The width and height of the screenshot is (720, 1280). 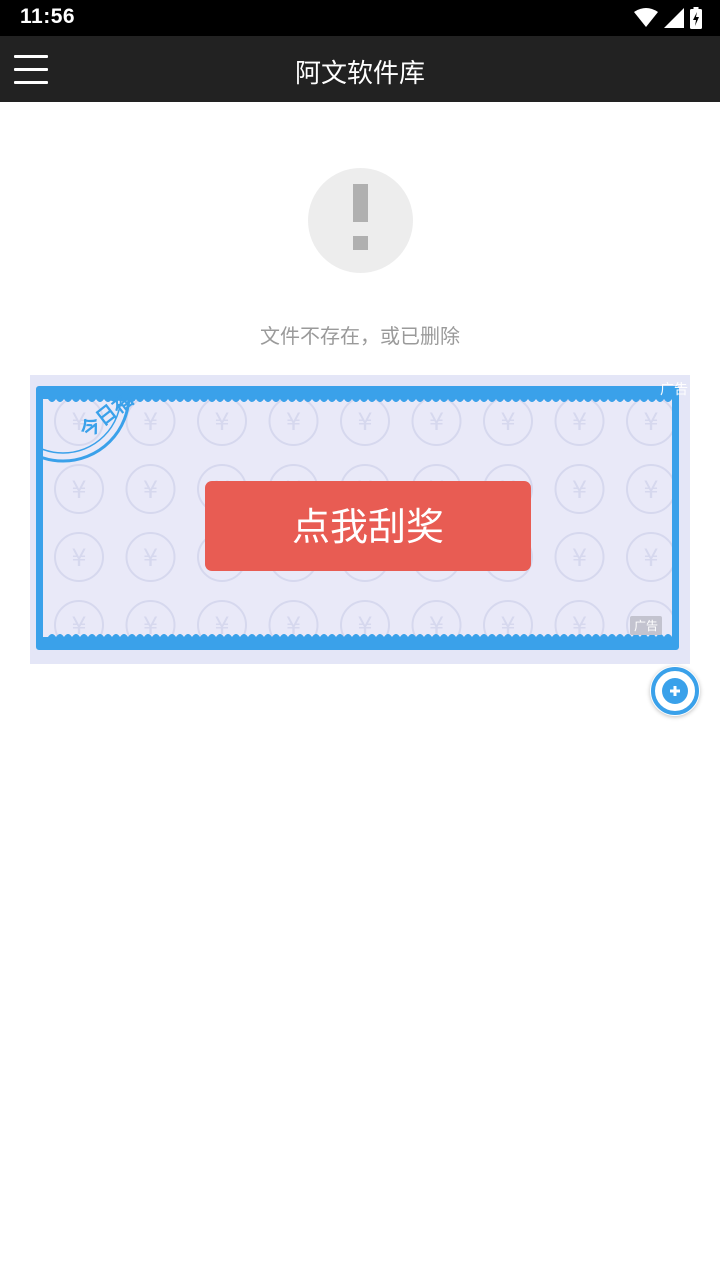 I want to click on app-bar: 阿文软件库, so click(x=360, y=69).